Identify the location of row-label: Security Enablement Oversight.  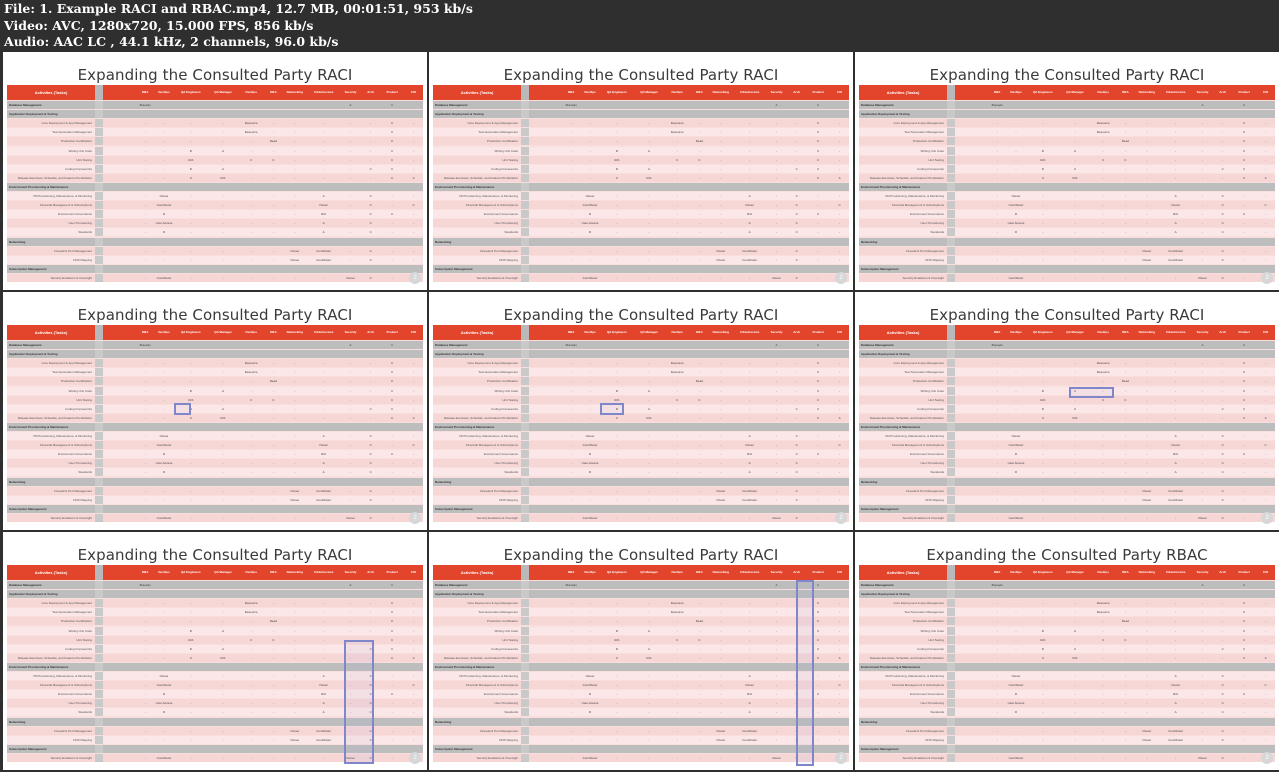
(497, 757).